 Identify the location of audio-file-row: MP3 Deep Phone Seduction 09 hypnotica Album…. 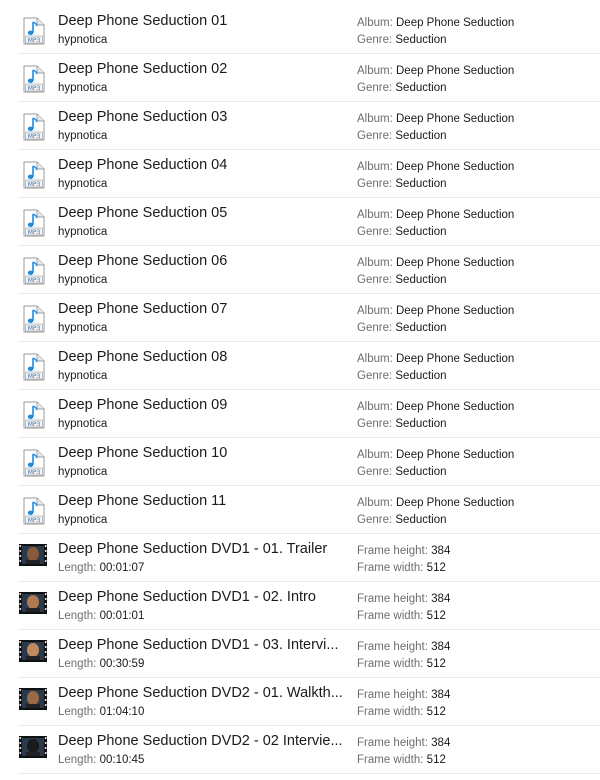
(309, 414).